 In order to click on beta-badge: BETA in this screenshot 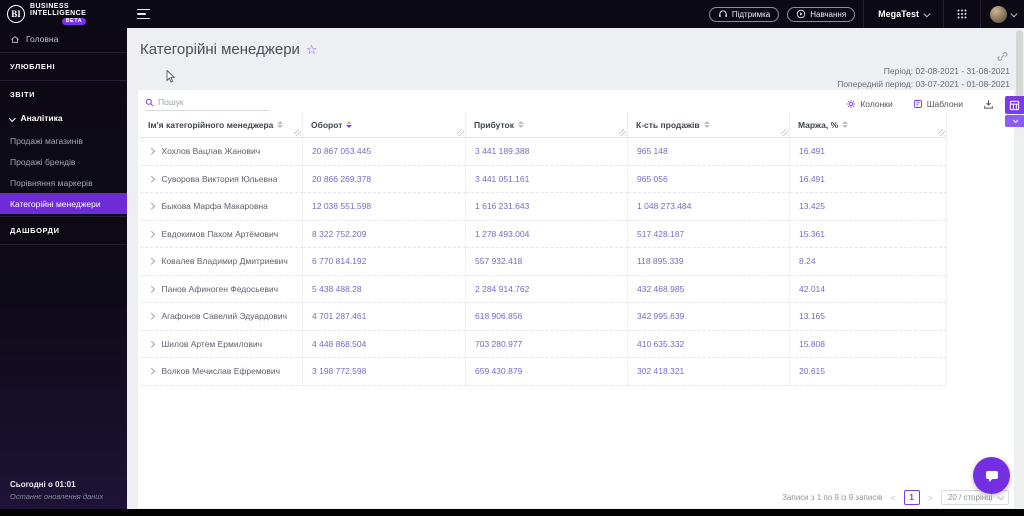, I will do `click(74, 21)`.